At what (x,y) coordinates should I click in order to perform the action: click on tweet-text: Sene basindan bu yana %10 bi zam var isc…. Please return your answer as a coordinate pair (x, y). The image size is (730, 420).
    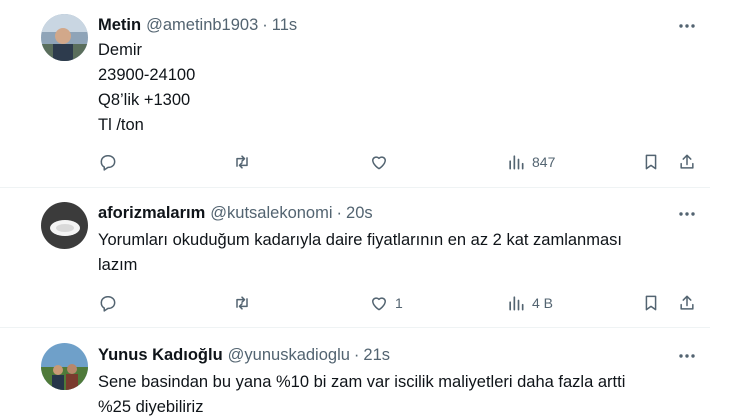
    Looking at the image, I should click on (361, 395).